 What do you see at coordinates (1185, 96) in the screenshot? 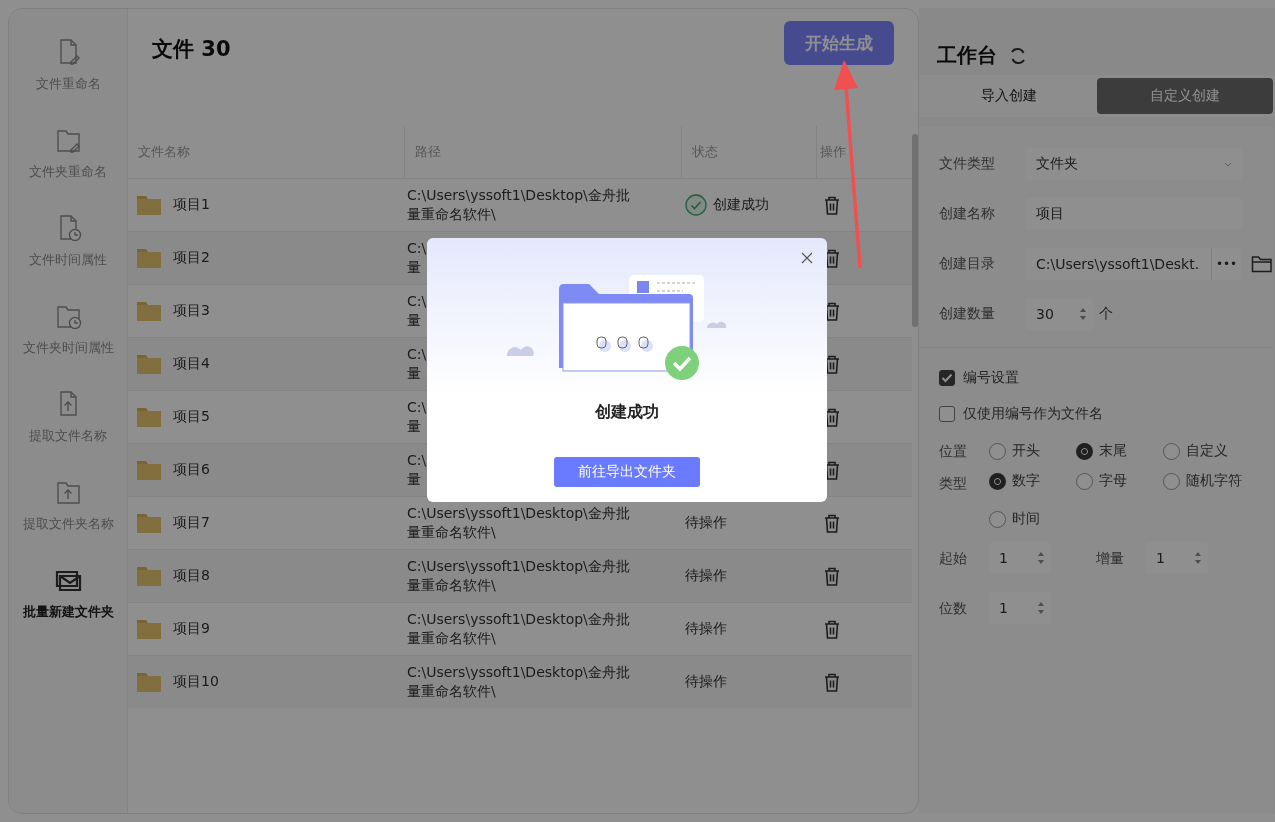
I see `tab: 自定义创建` at bounding box center [1185, 96].